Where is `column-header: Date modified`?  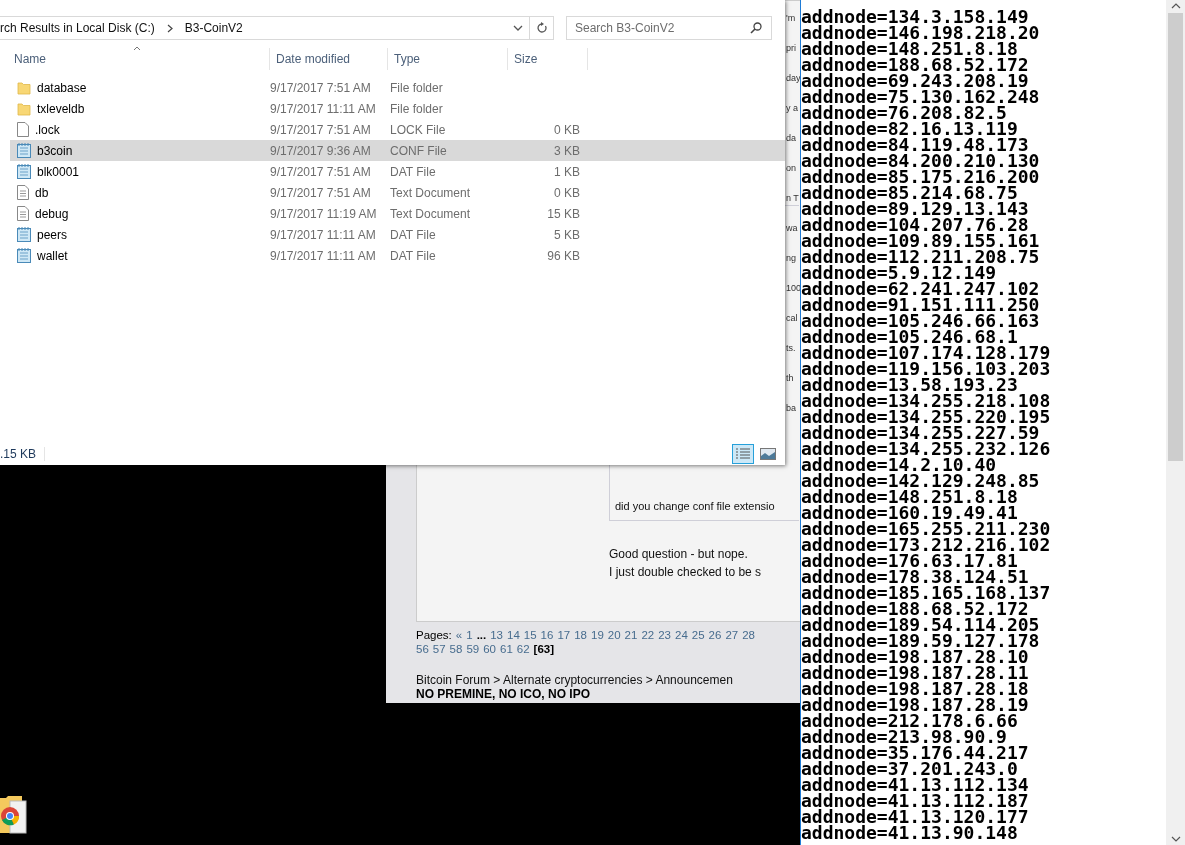
column-header: Date modified is located at coordinates (329, 59).